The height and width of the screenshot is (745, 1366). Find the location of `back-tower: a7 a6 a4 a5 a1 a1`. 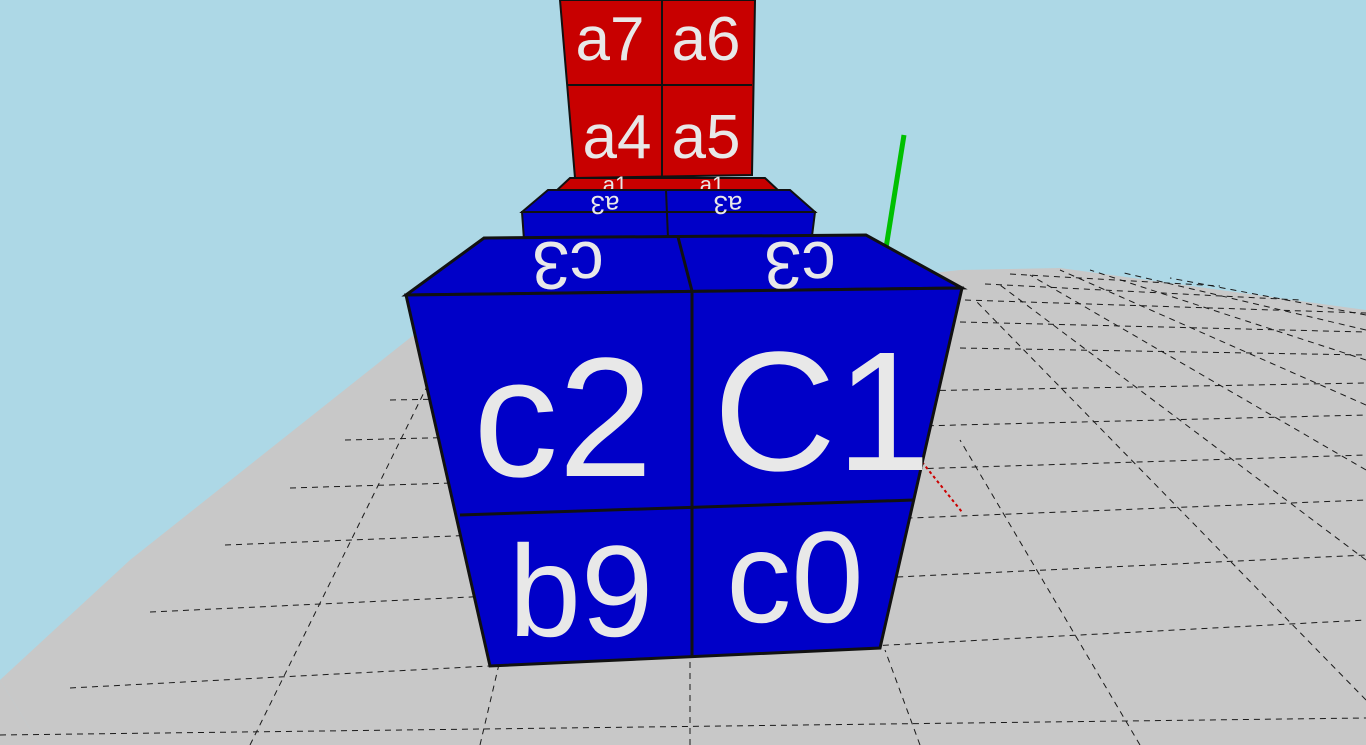

back-tower: a7 a6 a4 a5 a1 a1 is located at coordinates (667, 98).